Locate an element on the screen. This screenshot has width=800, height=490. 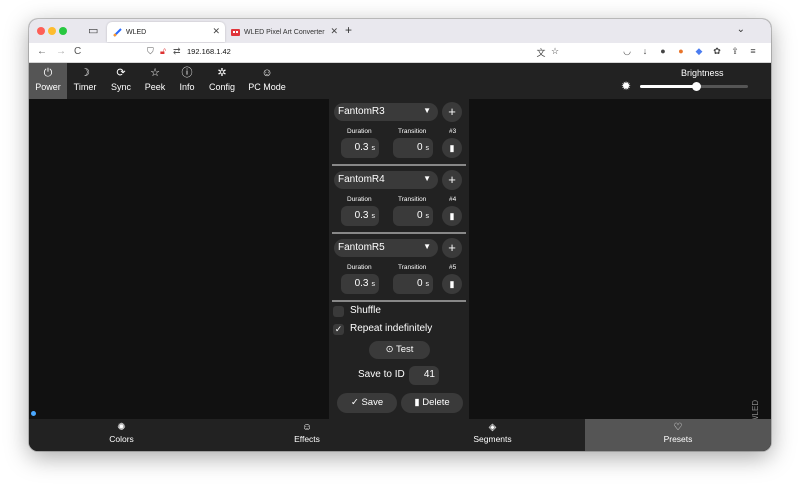
reload-icon: C is located at coordinates (77, 51).